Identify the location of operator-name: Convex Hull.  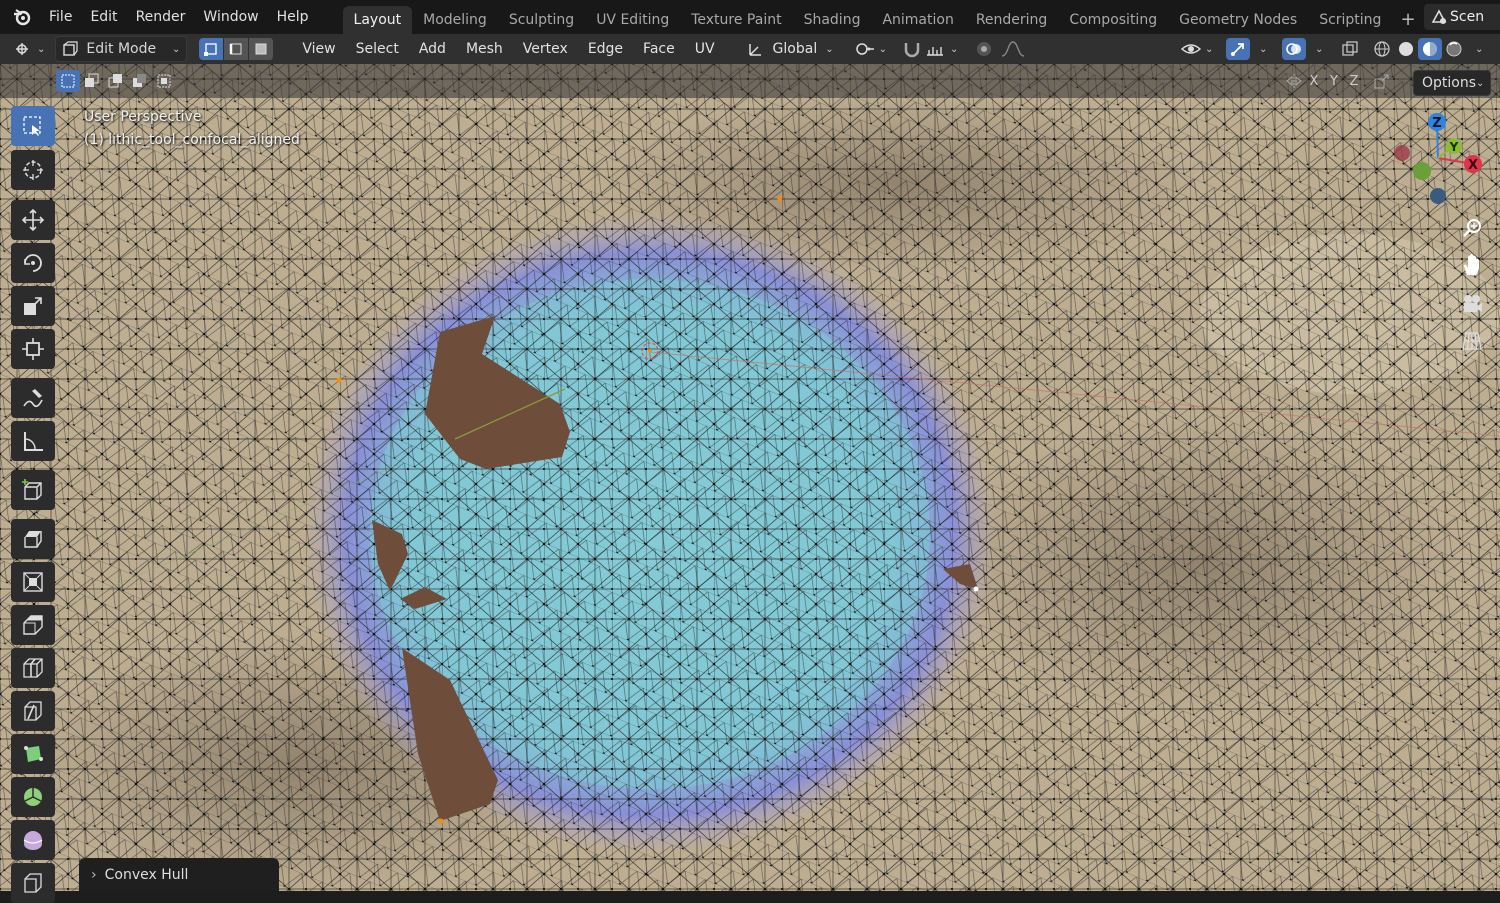
(146, 874).